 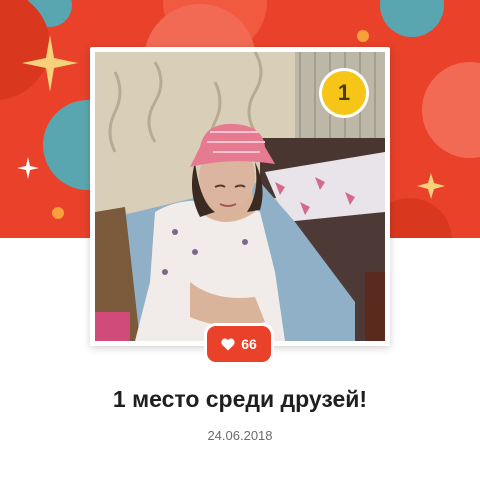 I want to click on achievement-title: 1 место среди друзей!, so click(x=240, y=399).